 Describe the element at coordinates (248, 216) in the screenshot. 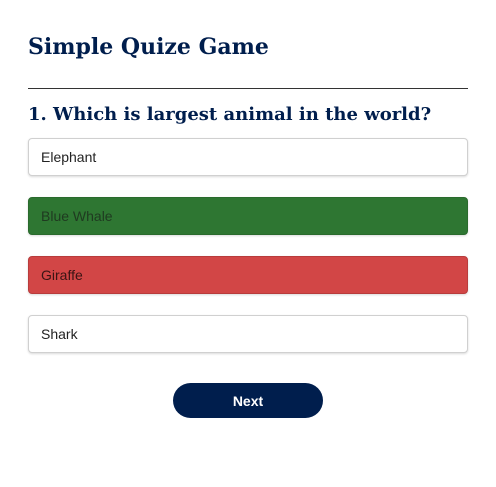

I see `answer-button-blue-whale: Blue Whale` at that location.